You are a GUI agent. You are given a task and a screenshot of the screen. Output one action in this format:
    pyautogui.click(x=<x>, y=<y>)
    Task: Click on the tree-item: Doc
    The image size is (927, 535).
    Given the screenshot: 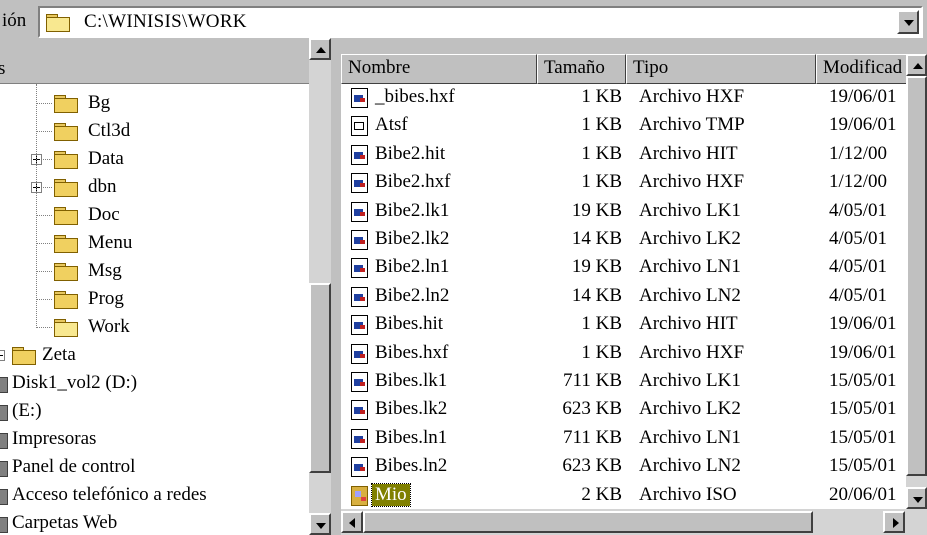 What is the action you would take?
    pyautogui.click(x=154, y=216)
    